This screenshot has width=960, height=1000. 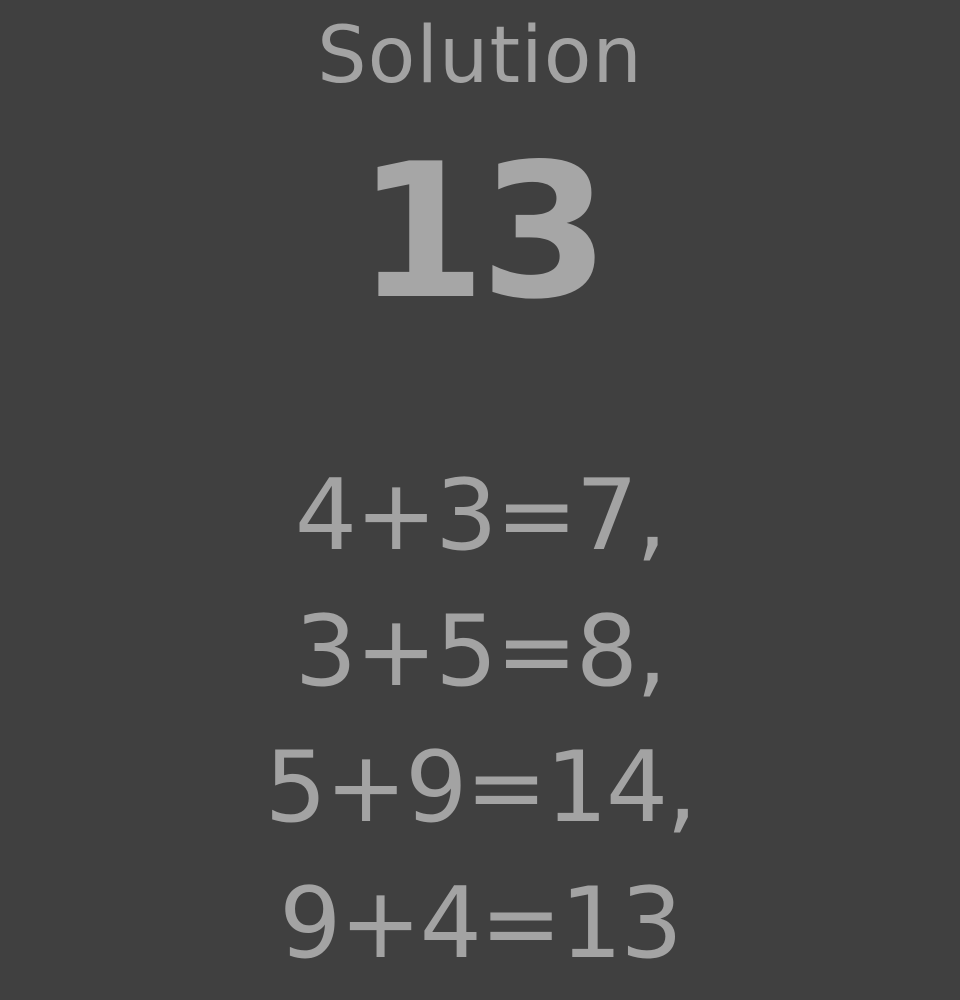 What do you see at coordinates (480, 516) in the screenshot?
I see `solution-step: 4+3=7,` at bounding box center [480, 516].